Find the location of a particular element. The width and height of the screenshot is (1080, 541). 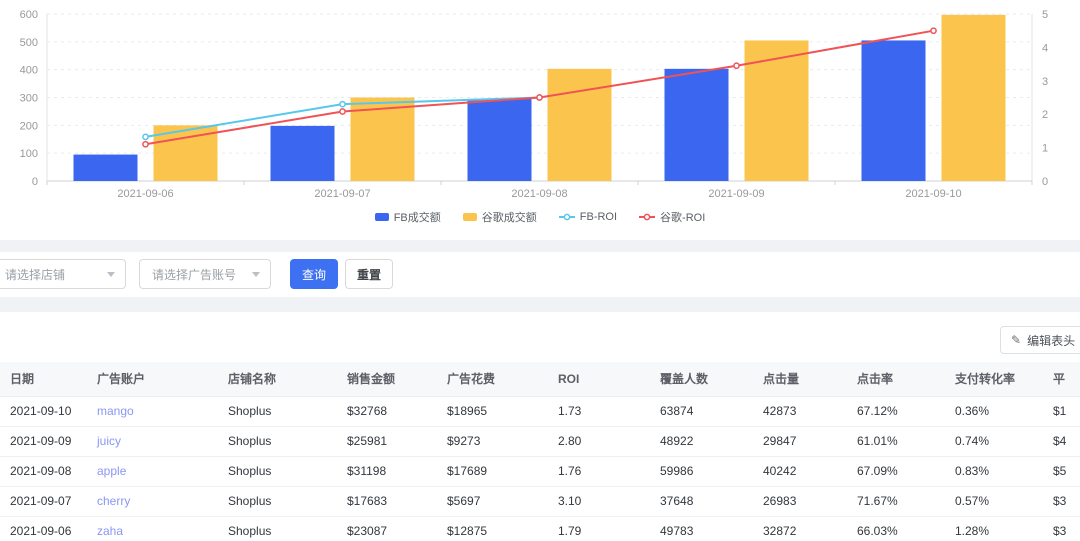

ad-account-select: 请选择广告账号 is located at coordinates (205, 274).